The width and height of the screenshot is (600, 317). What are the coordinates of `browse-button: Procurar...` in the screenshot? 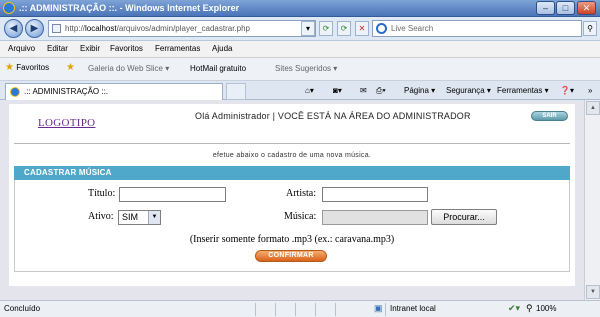 It's located at (464, 217).